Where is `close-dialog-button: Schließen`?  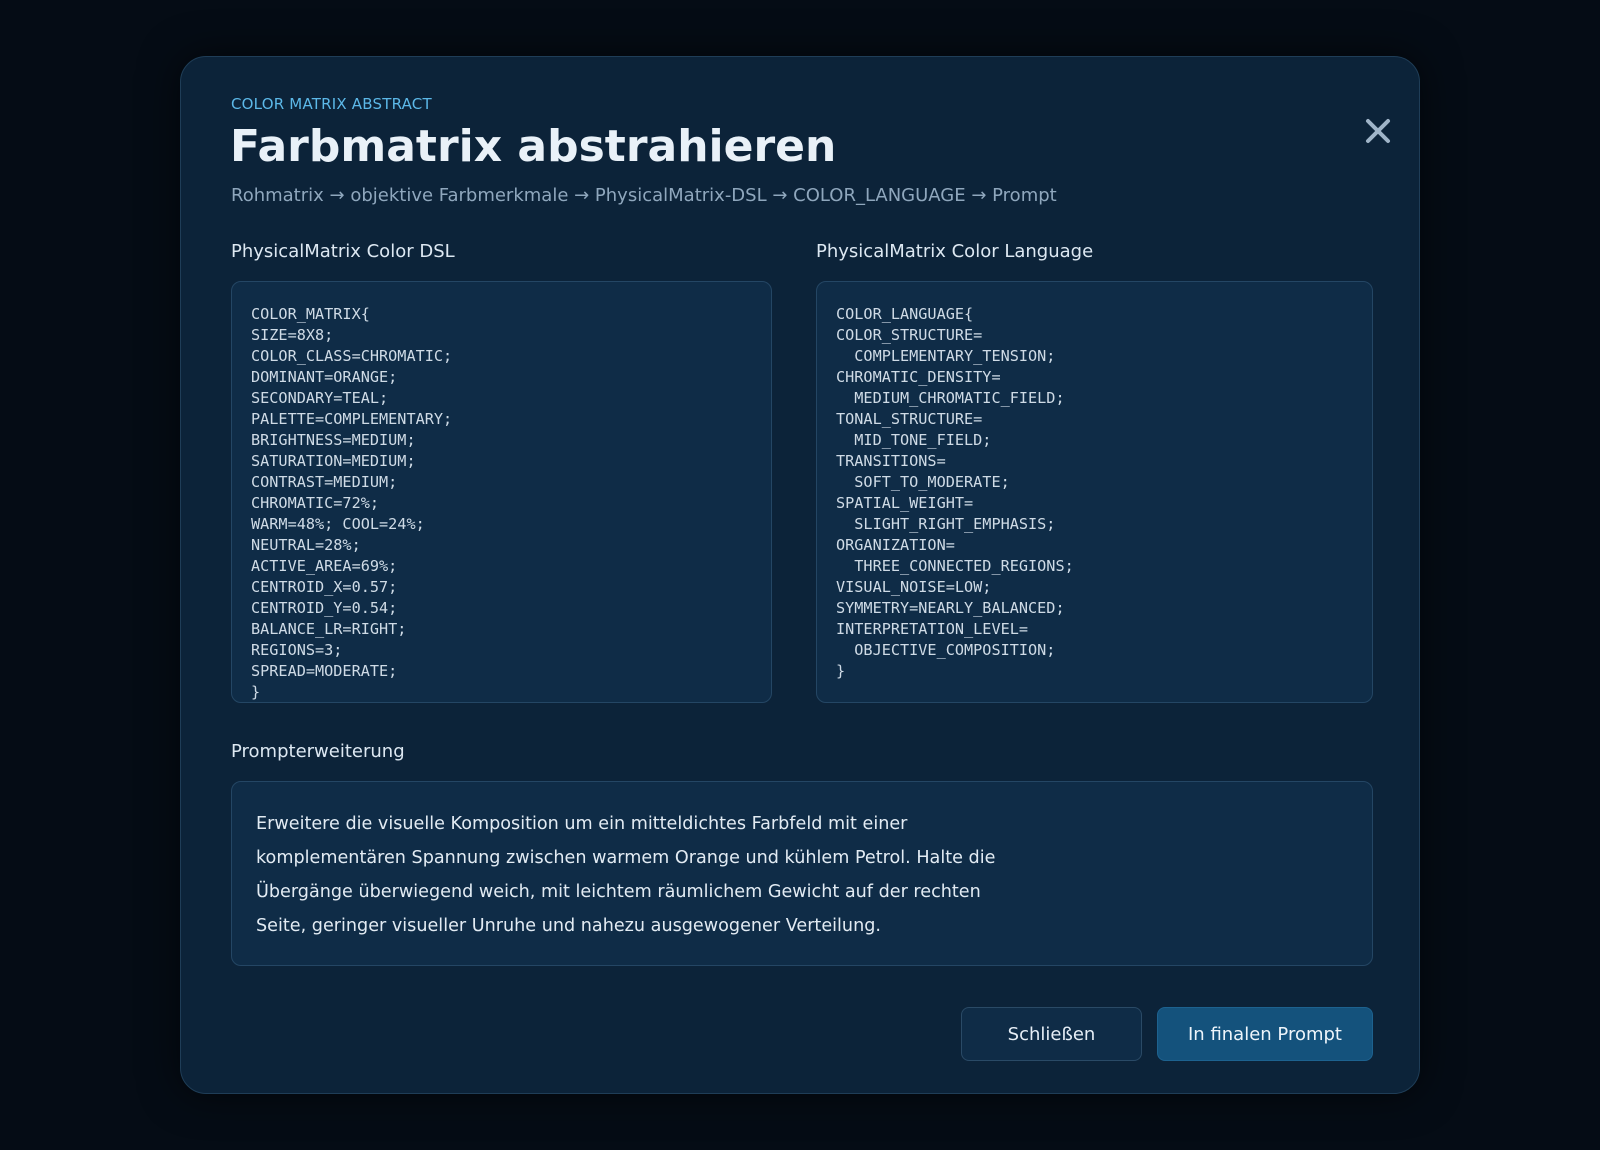
close-dialog-button: Schließen is located at coordinates (1051, 1034).